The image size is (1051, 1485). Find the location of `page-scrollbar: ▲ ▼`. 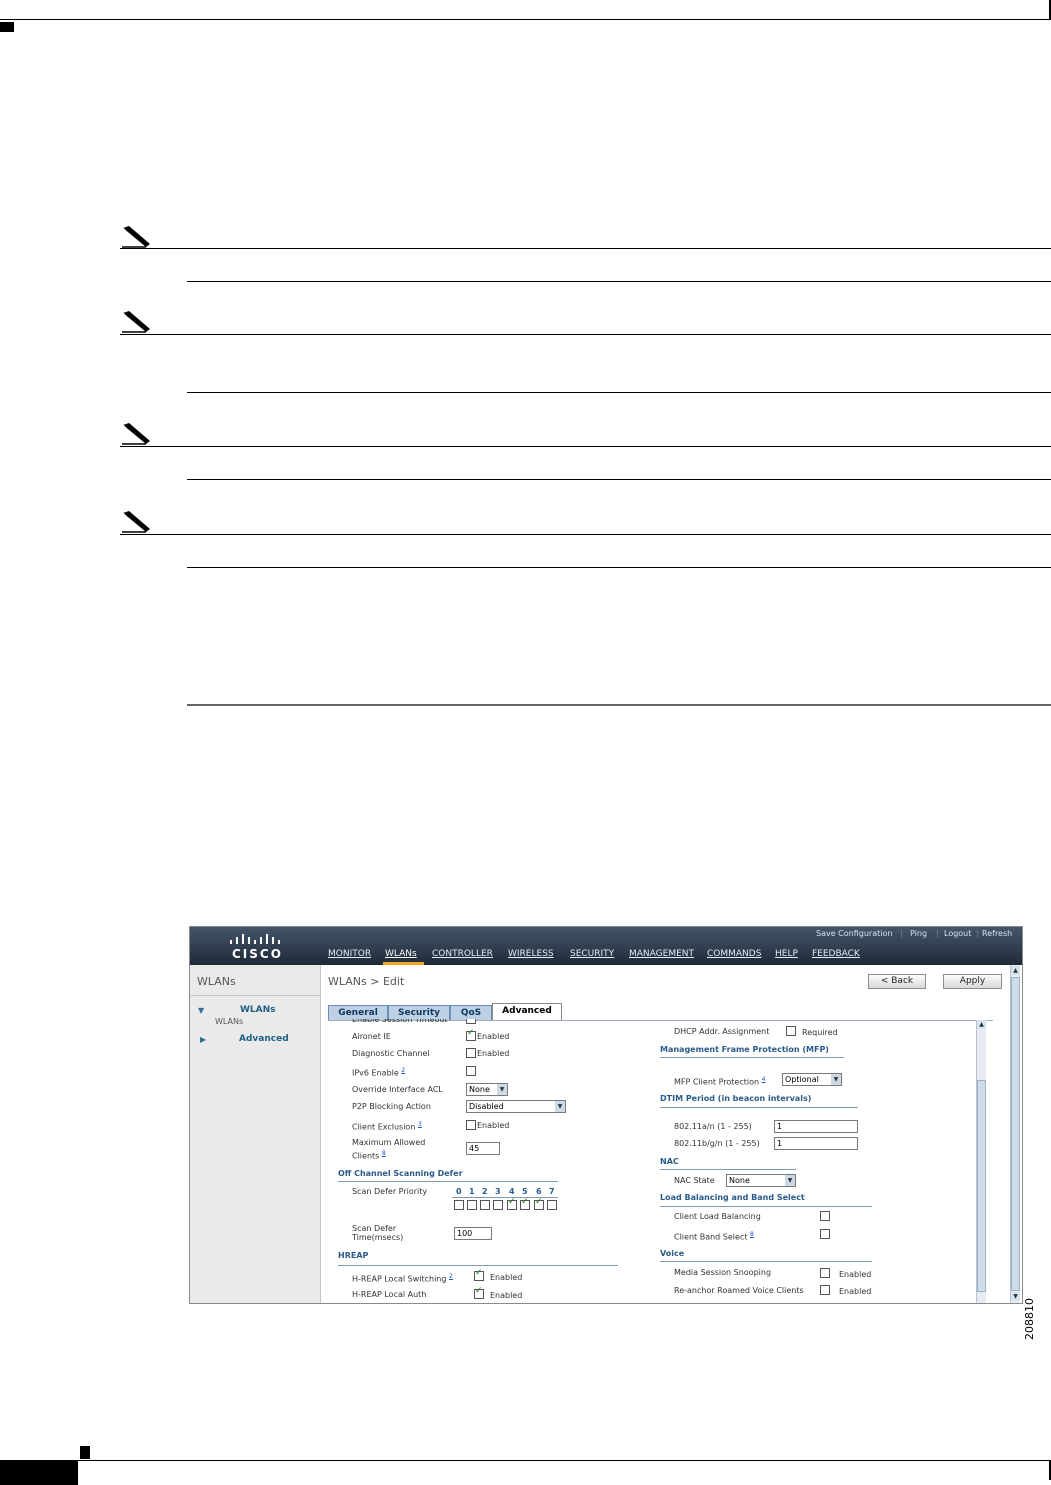

page-scrollbar: ▲ ▼ is located at coordinates (1015, 1134).